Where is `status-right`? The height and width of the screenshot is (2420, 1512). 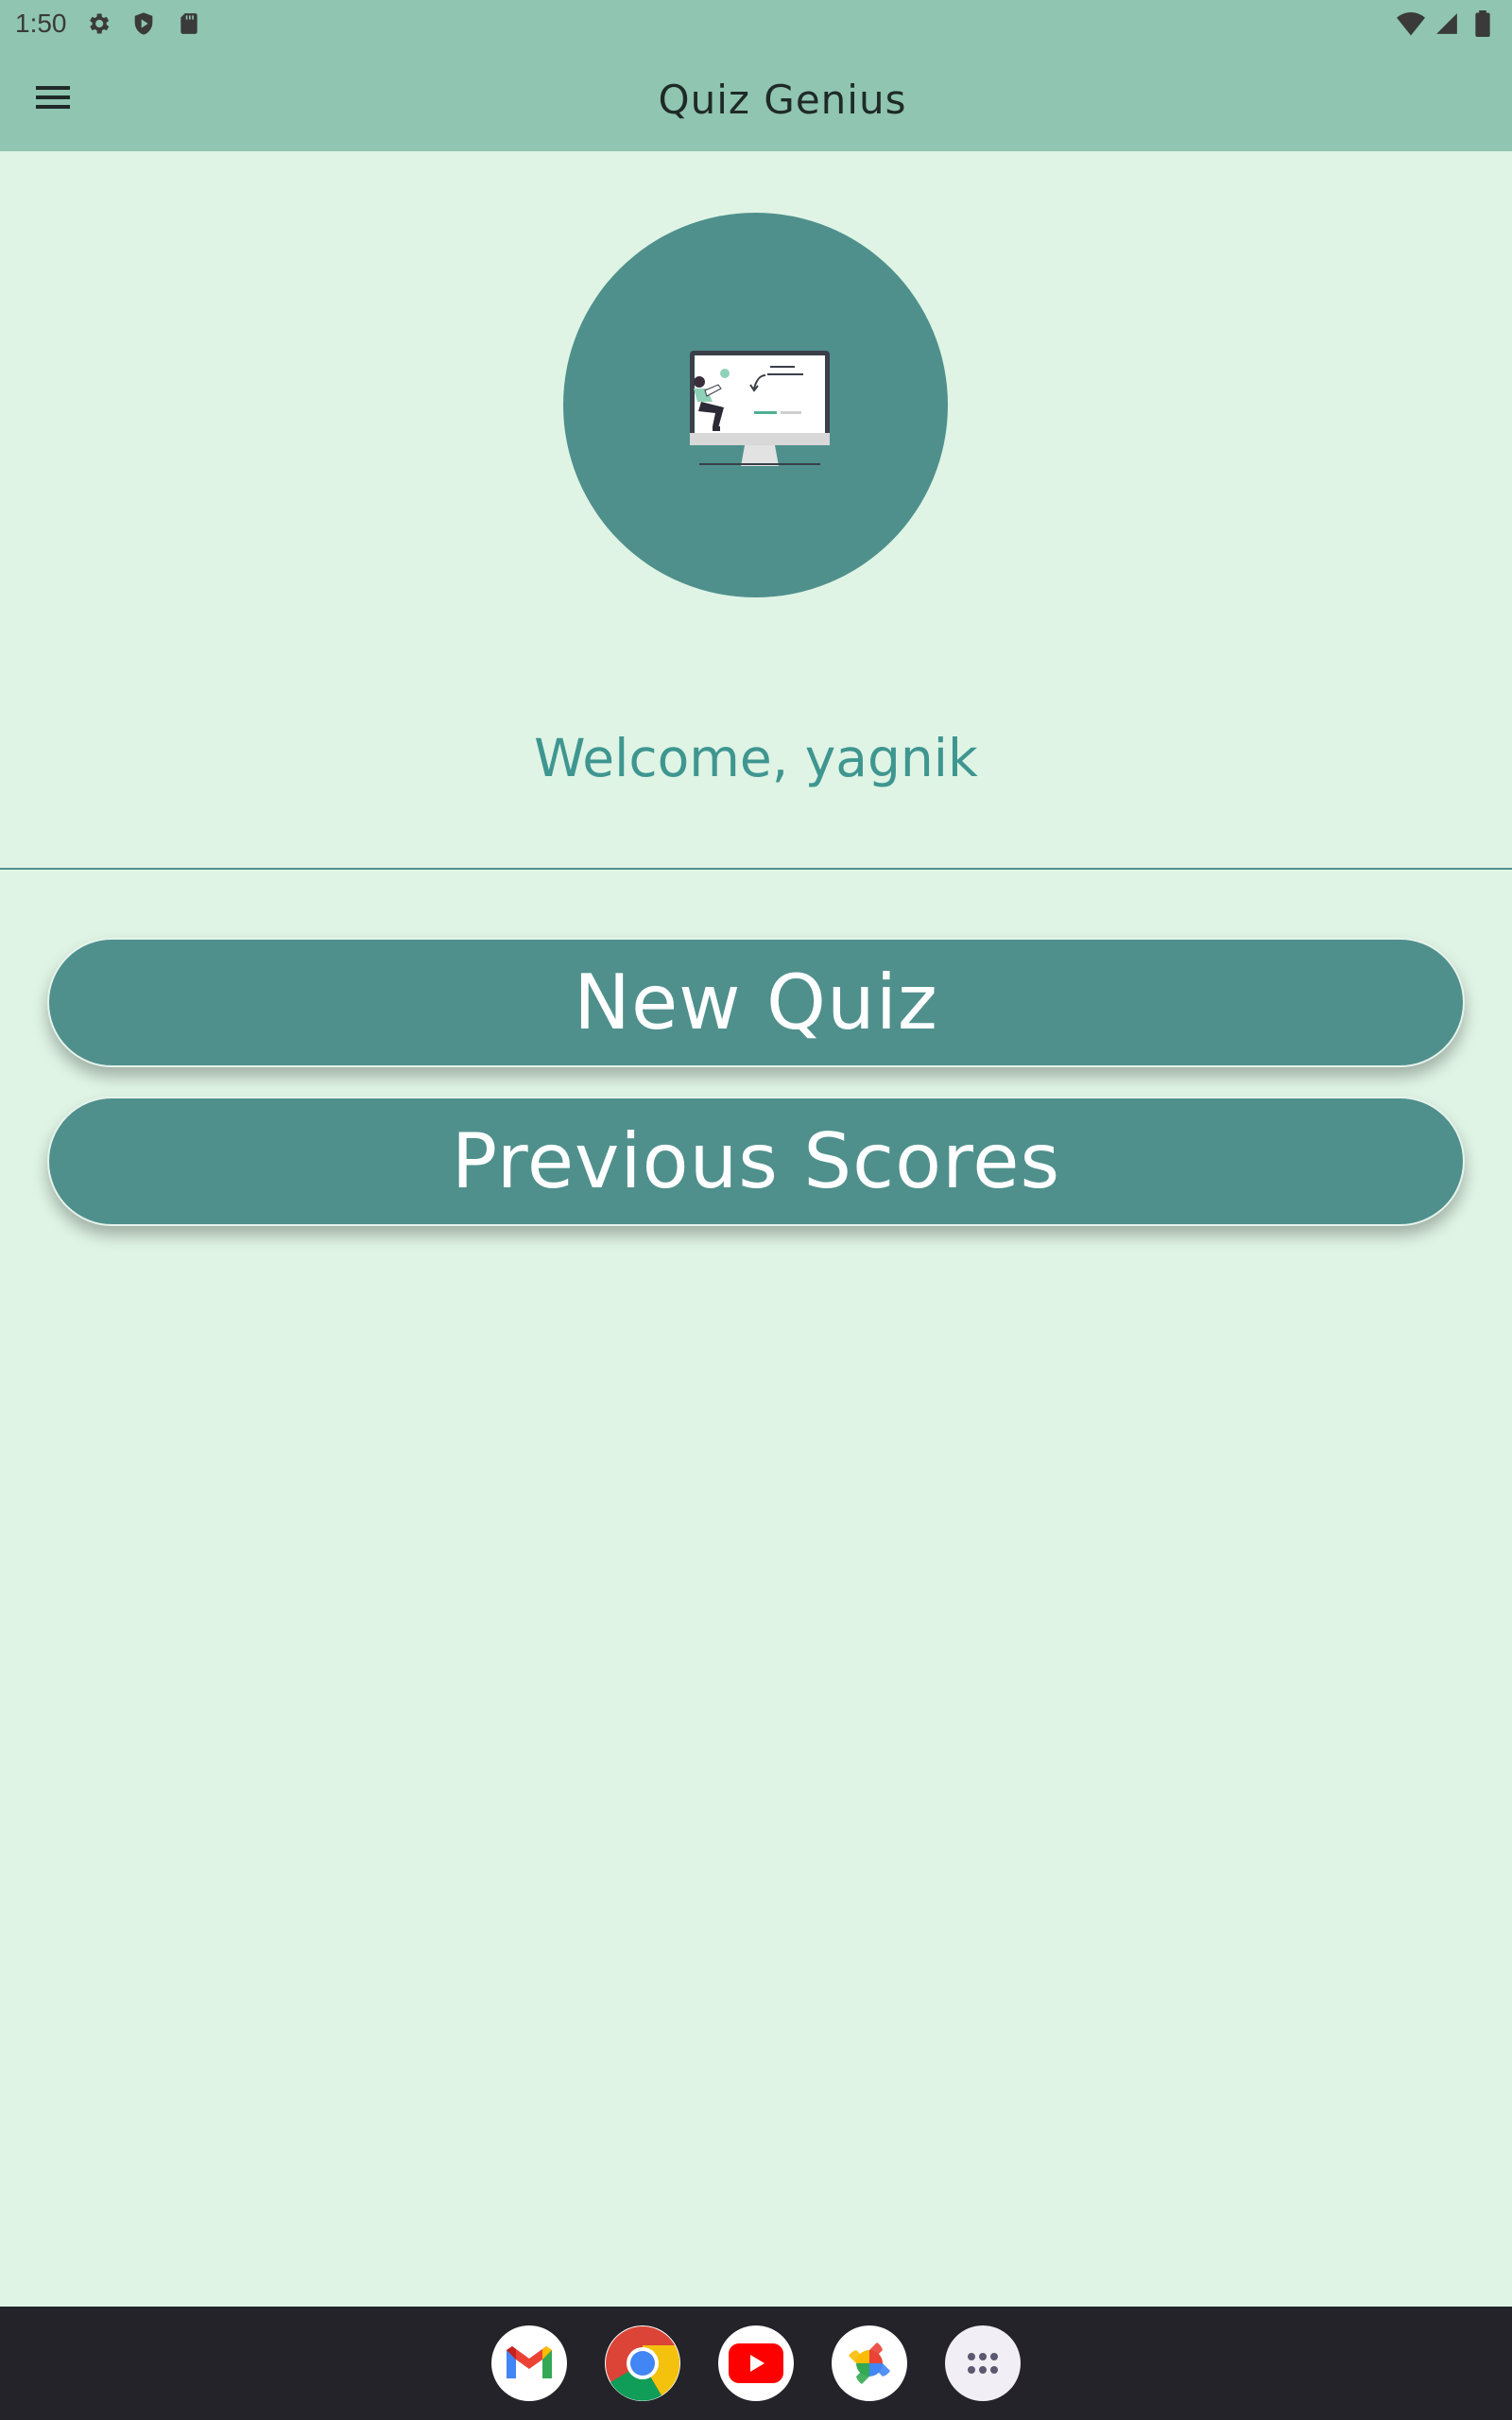 status-right is located at coordinates (1447, 24).